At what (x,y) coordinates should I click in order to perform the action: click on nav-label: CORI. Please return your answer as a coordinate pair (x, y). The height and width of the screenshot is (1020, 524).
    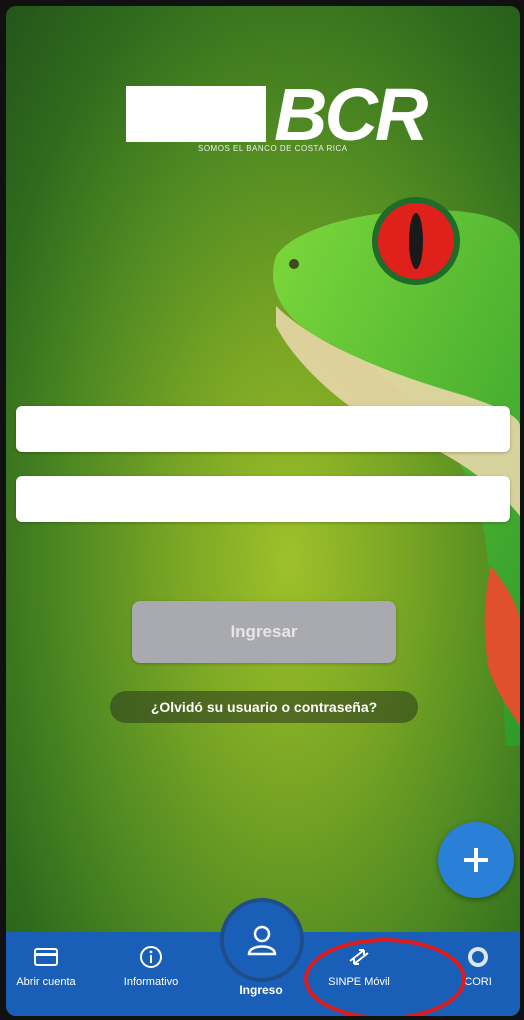
    Looking at the image, I should click on (478, 982).